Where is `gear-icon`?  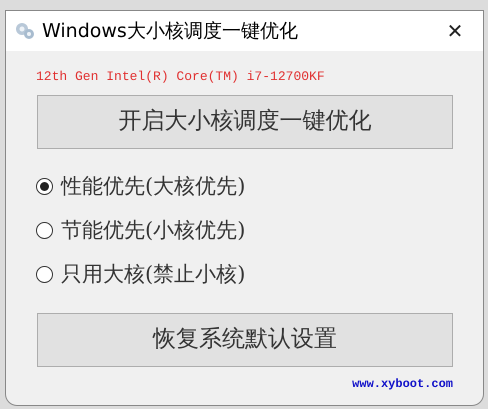 gear-icon is located at coordinates (25, 31).